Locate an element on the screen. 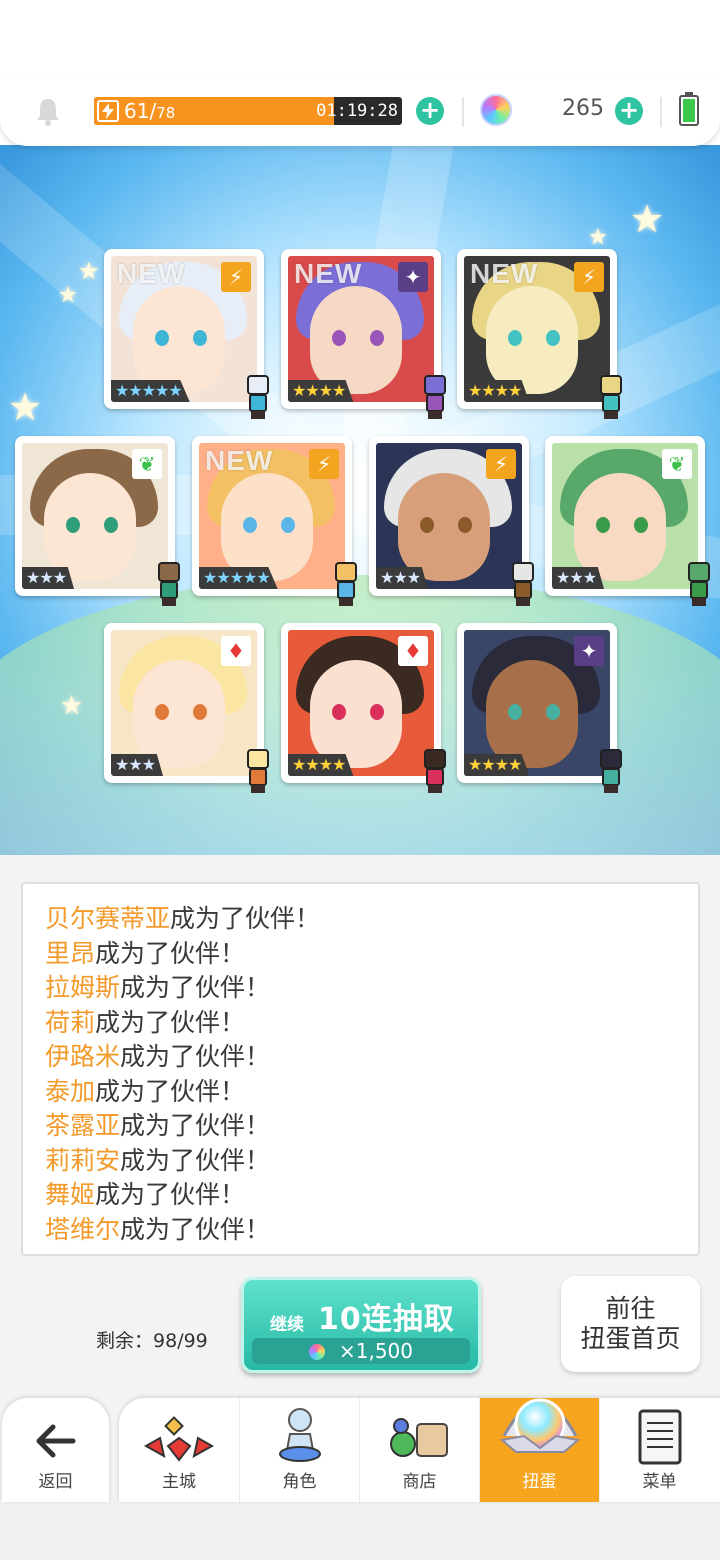  notification-bell-icon is located at coordinates (48, 112).